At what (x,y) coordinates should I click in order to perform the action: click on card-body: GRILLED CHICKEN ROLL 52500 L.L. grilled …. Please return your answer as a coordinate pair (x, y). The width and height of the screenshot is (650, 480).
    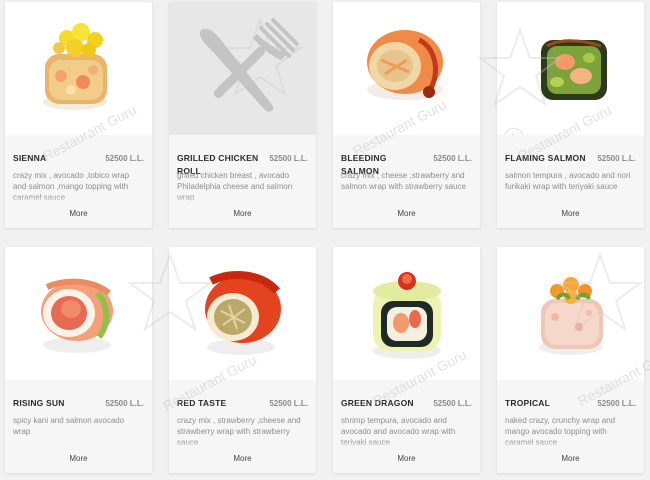
    Looking at the image, I should click on (242, 181).